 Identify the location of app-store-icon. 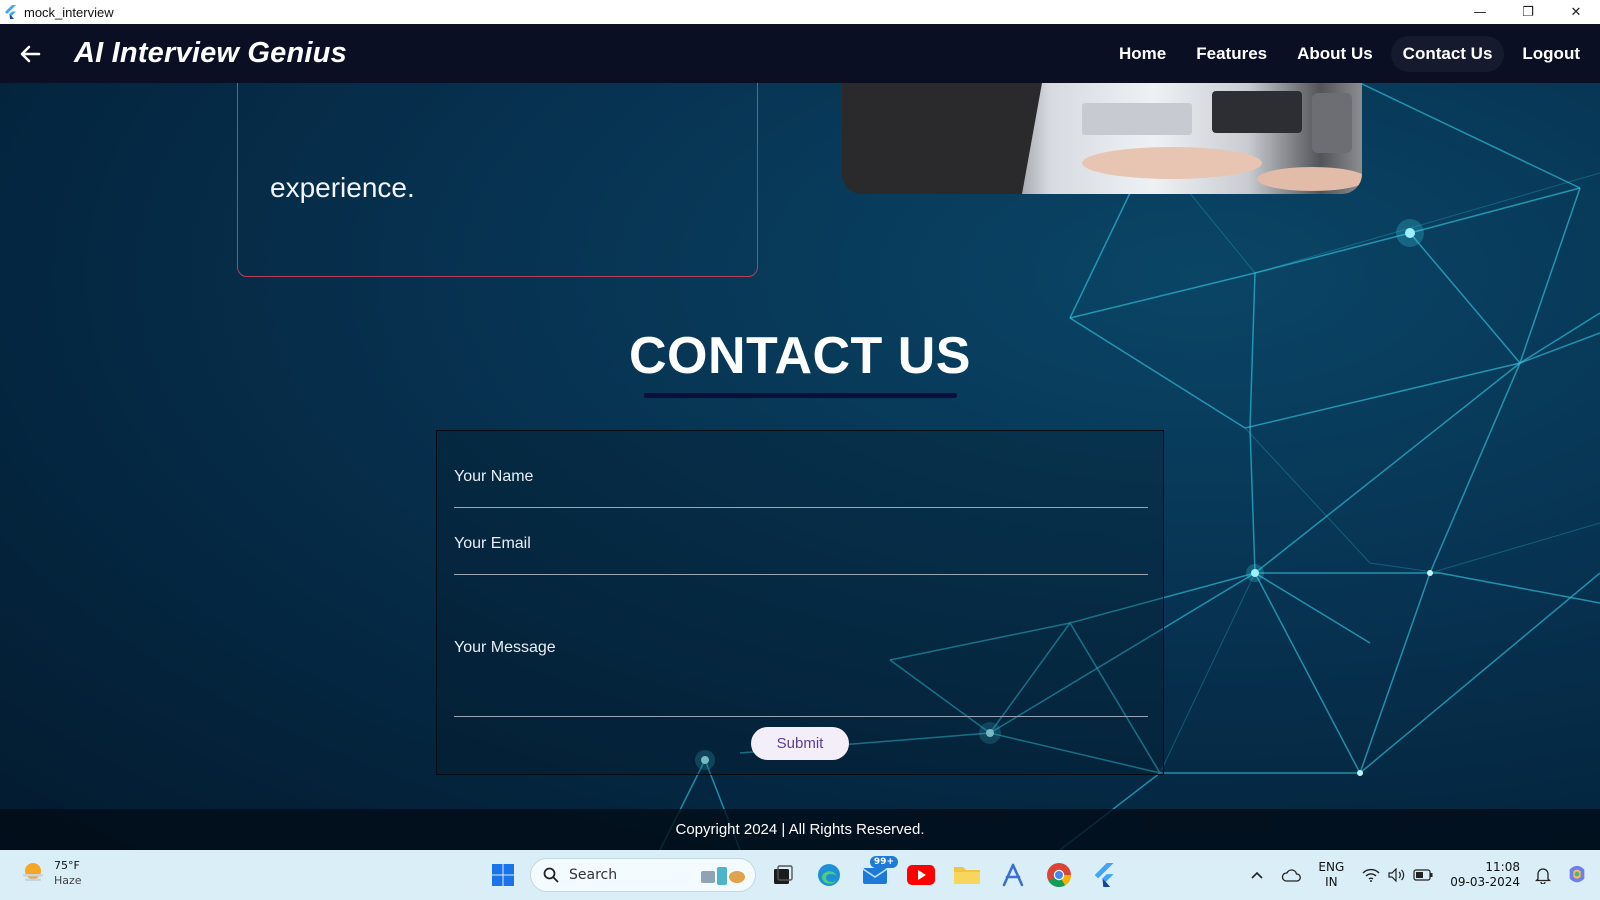
(1013, 875).